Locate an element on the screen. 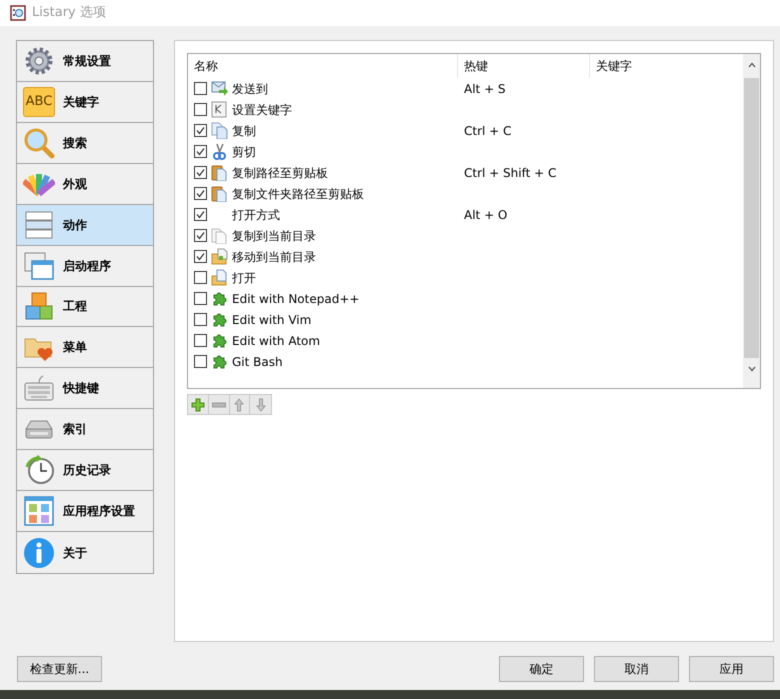 The height and width of the screenshot is (699, 780). app-grid-icon is located at coordinates (39, 511).